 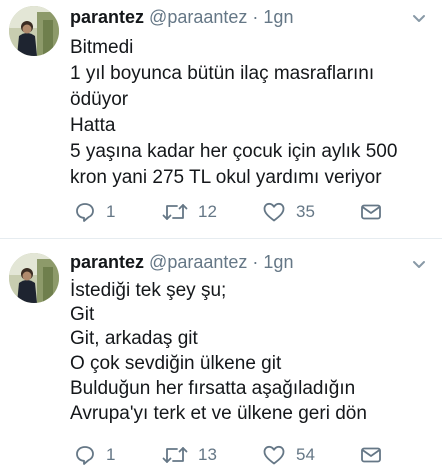 I want to click on retweet-button: 12, so click(x=189, y=212).